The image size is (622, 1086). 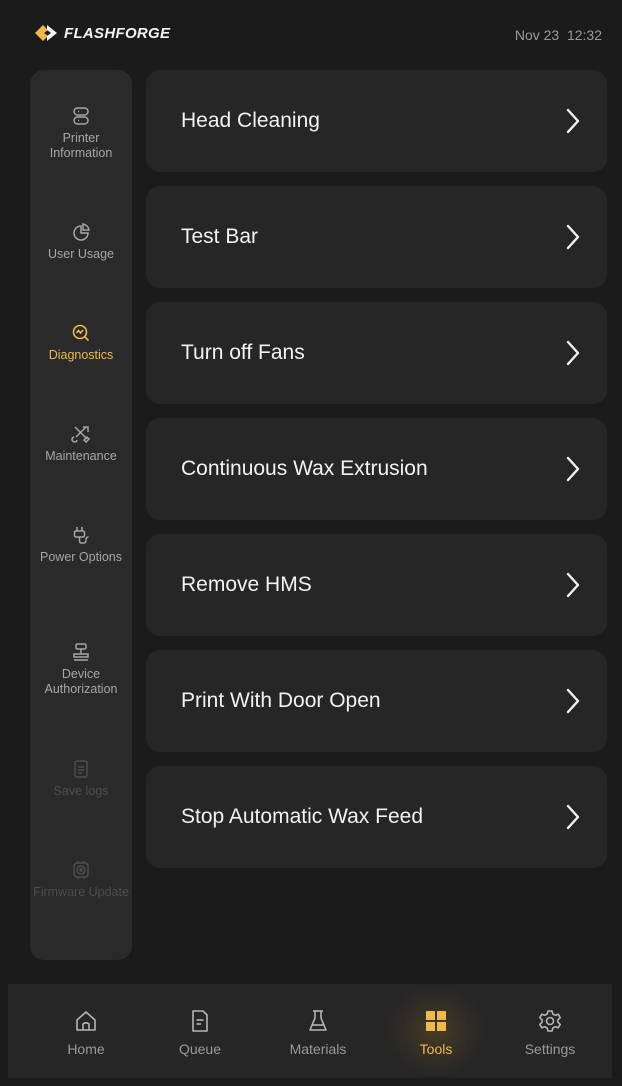 What do you see at coordinates (81, 557) in the screenshot?
I see `sidebar-item-label: Power Options` at bounding box center [81, 557].